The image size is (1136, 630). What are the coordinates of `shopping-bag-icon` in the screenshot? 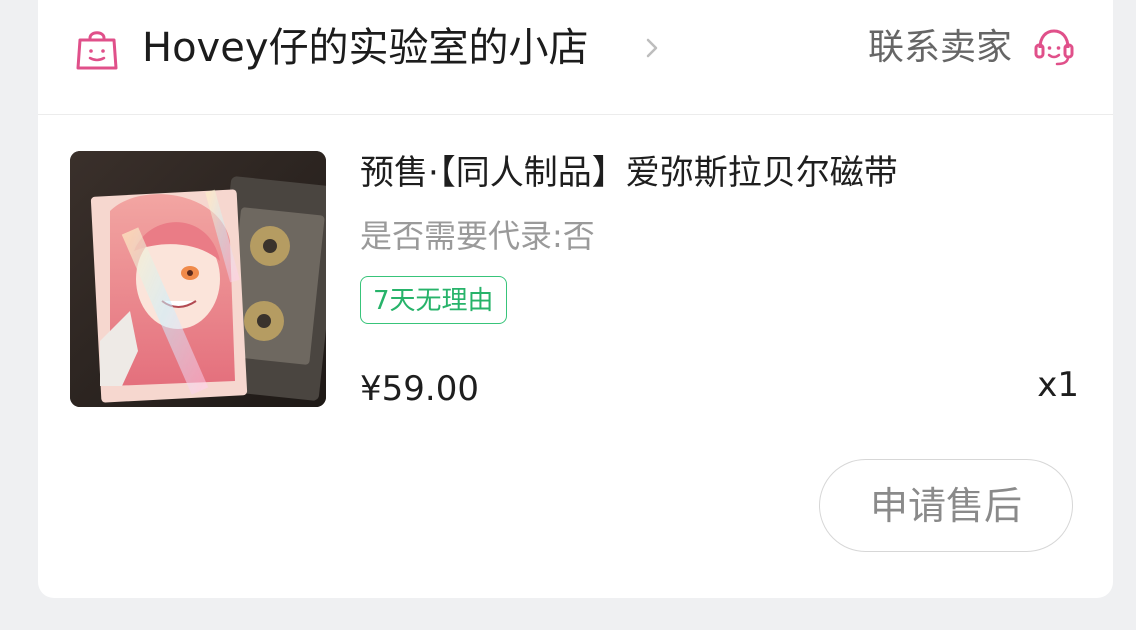 It's located at (97, 50).